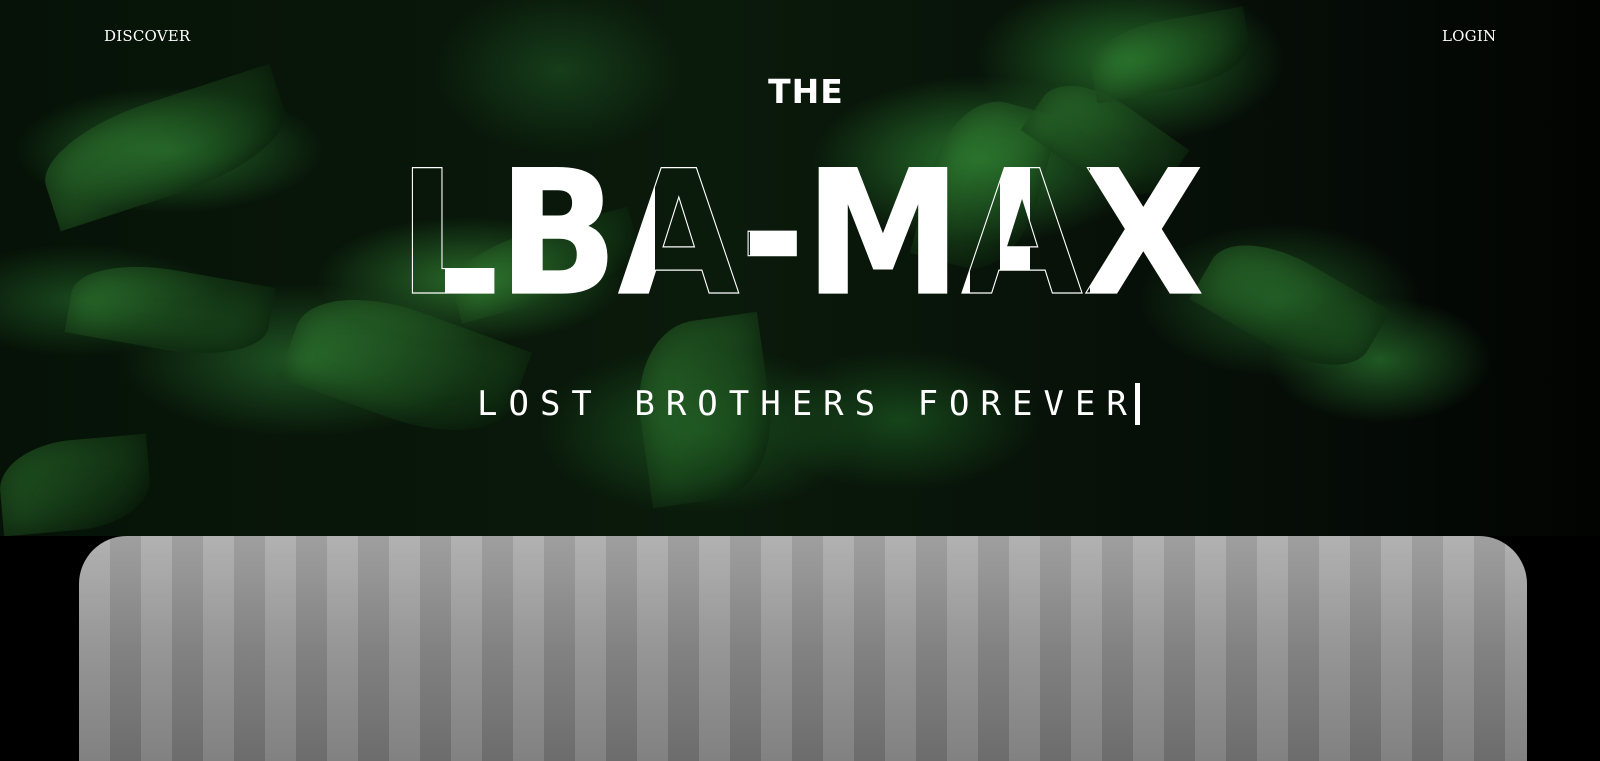  Describe the element at coordinates (1469, 36) in the screenshot. I see `login-link: LOGIN` at that location.